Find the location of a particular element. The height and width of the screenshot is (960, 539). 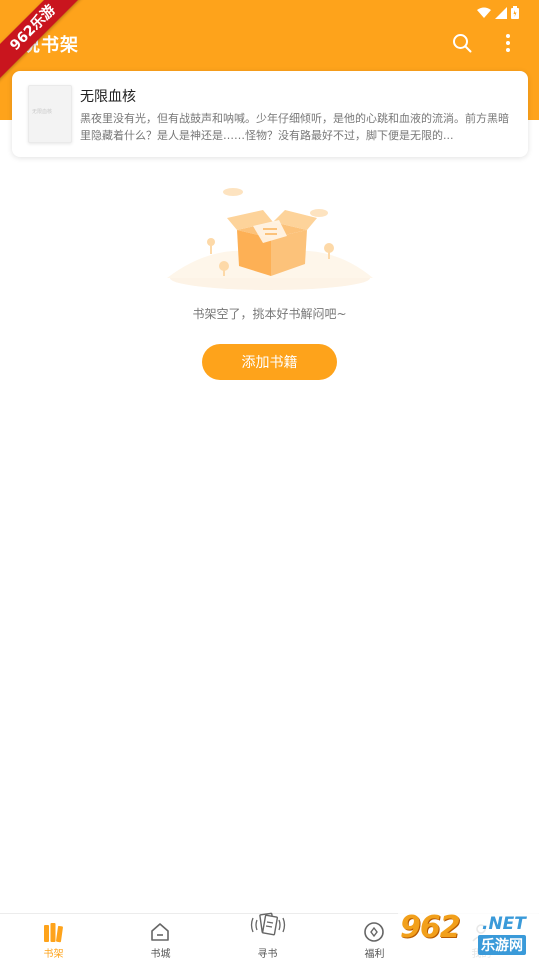

search-icon is located at coordinates (462, 43).